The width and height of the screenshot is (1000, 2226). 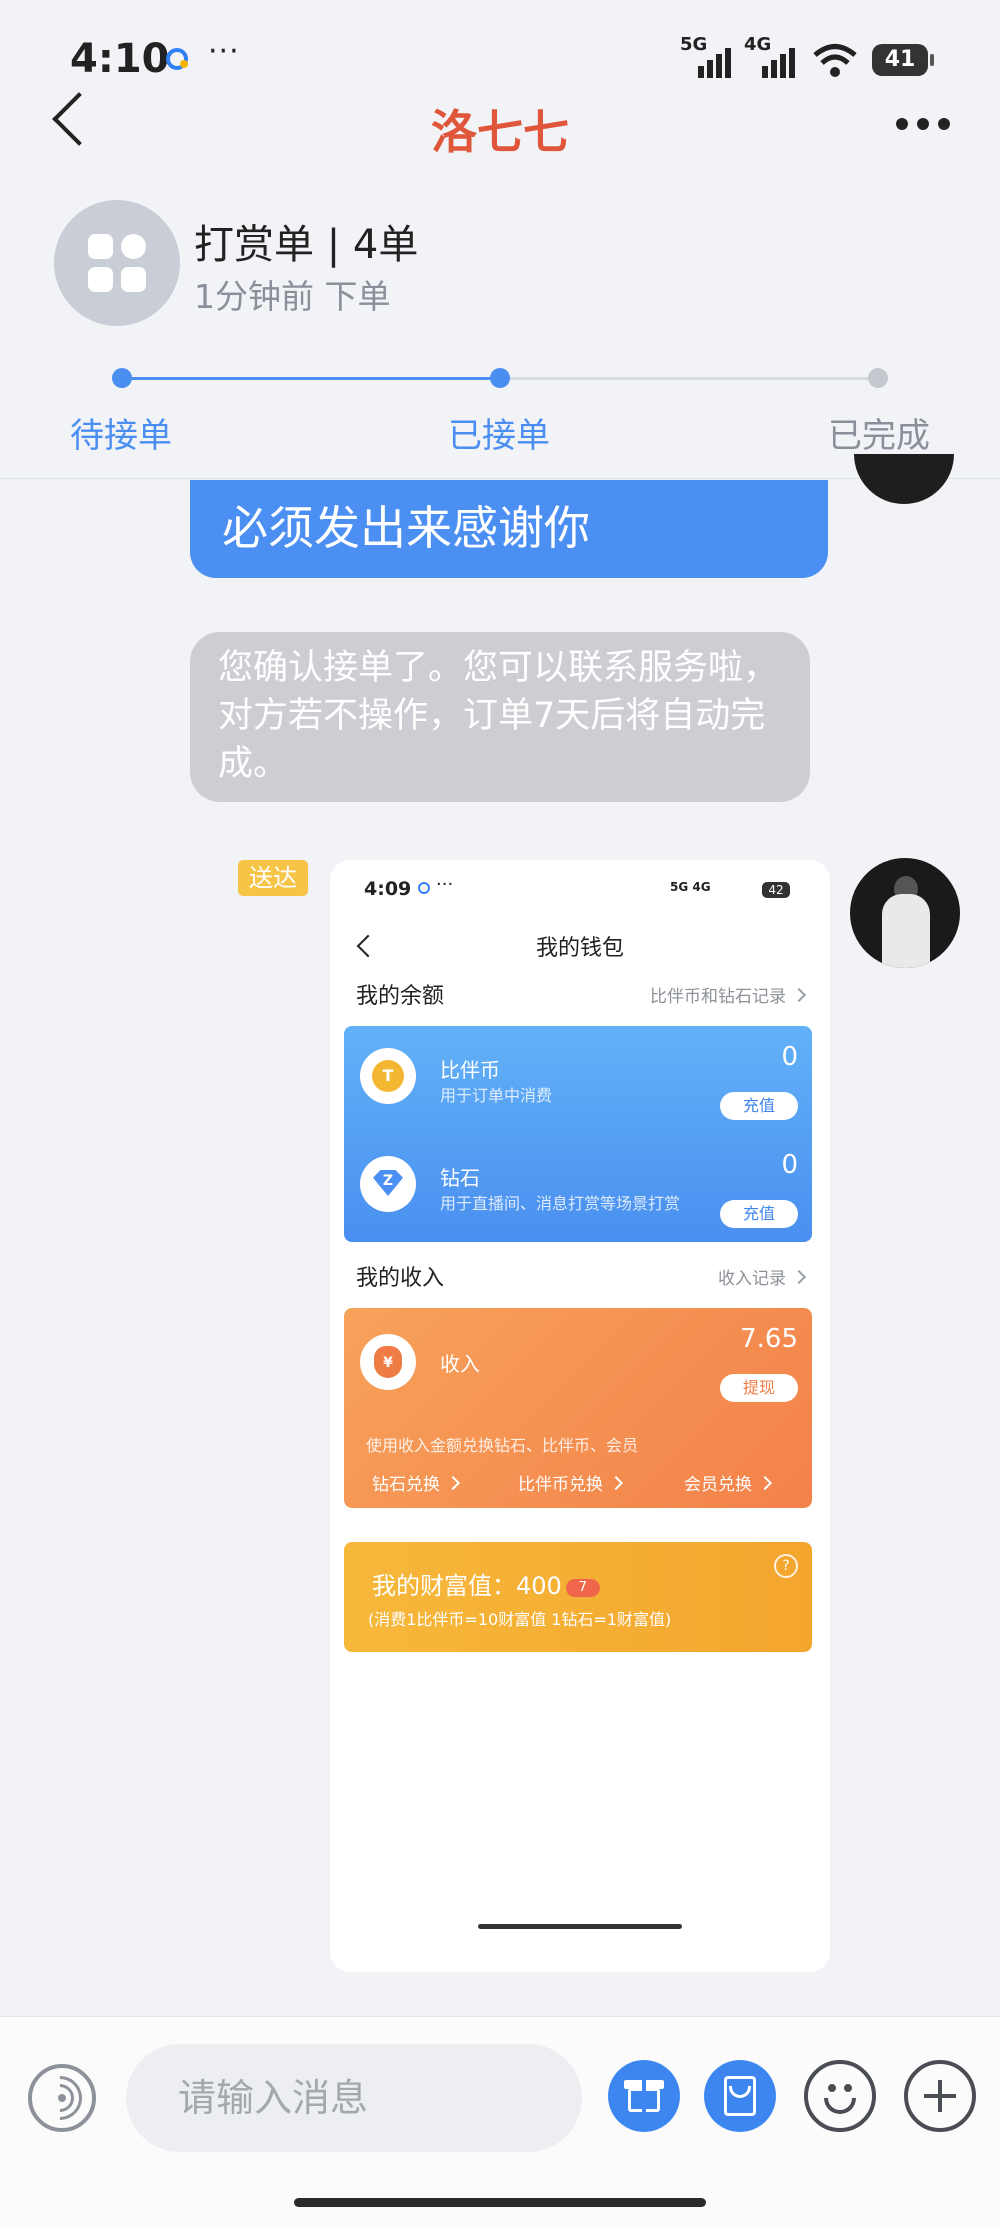 What do you see at coordinates (759, 1214) in the screenshot?
I see `diamond-recharge-button: 充值` at bounding box center [759, 1214].